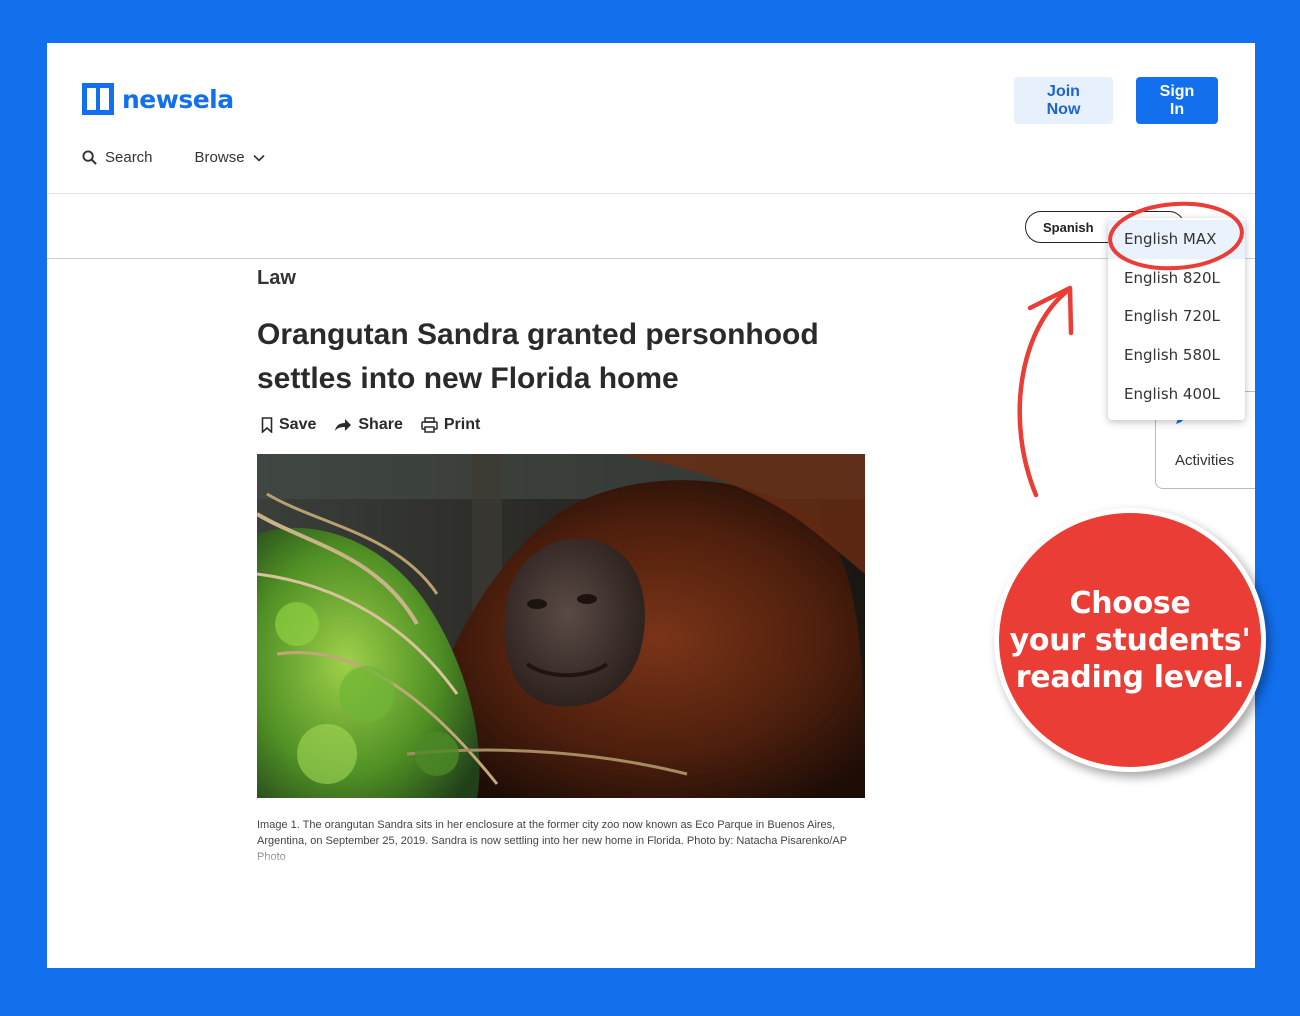 This screenshot has height=1016, width=1300. I want to click on share-button: Share, so click(368, 425).